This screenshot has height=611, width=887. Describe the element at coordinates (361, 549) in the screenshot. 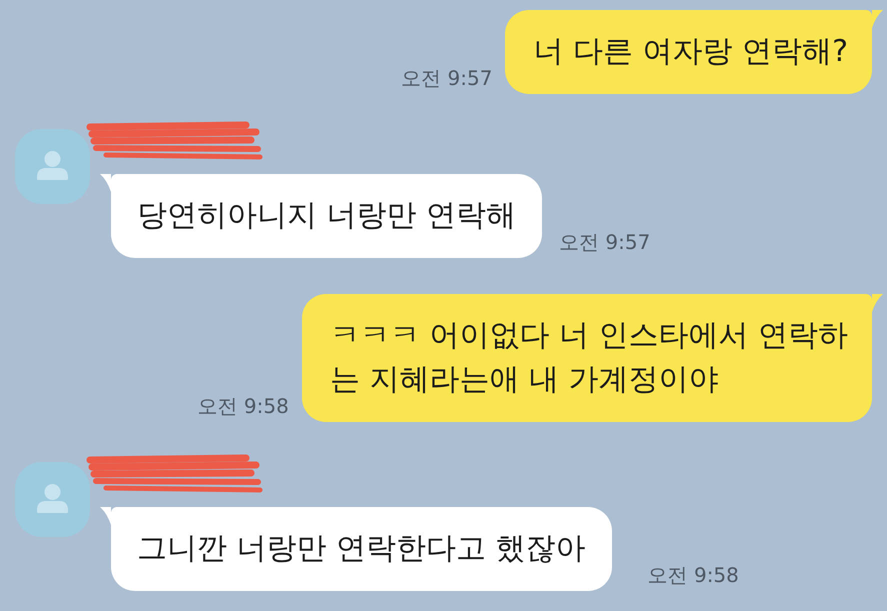

I see `message-text: 그니깐 너랑만 연락한다고 했잖아` at that location.